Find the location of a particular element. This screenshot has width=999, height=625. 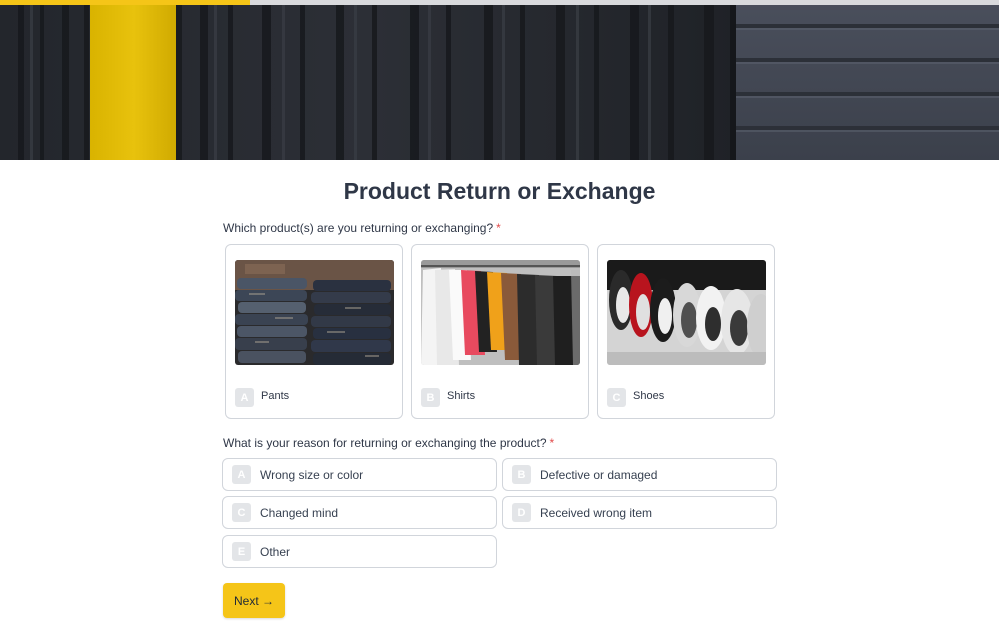

reason-option-wrong-item: D Received wrong item is located at coordinates (639, 512).